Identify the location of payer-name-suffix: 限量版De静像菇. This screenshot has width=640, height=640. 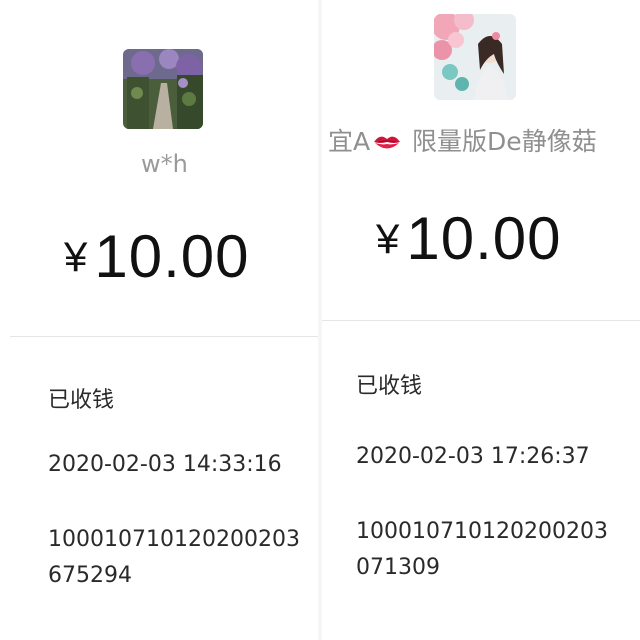
(500, 141).